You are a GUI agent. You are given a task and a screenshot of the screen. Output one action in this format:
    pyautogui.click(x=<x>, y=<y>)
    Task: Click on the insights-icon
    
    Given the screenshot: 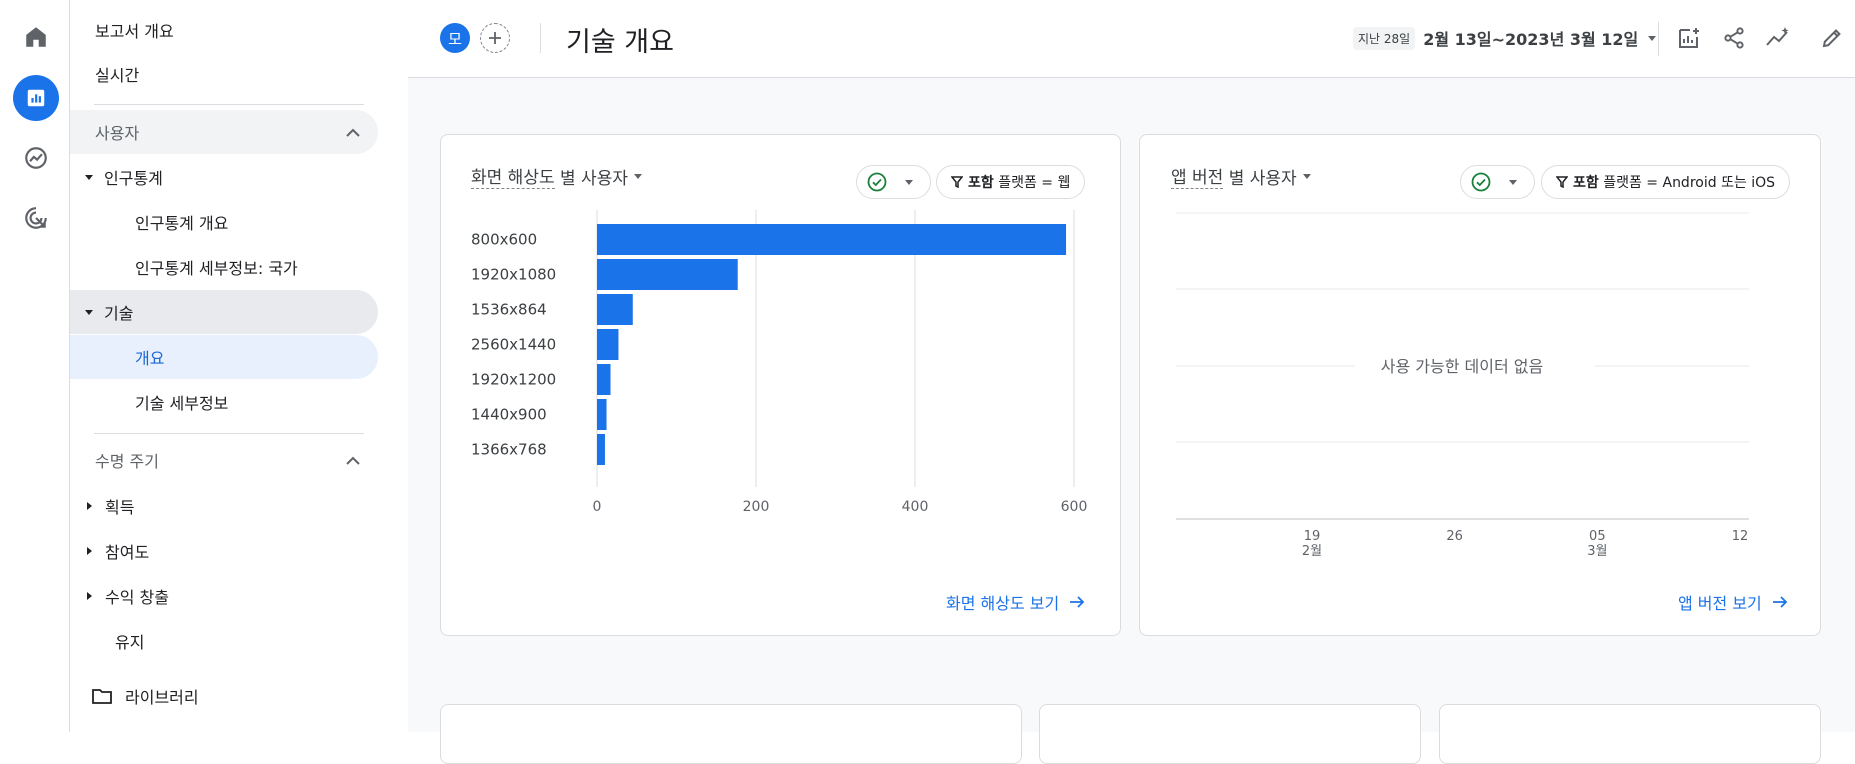 What is the action you would take?
    pyautogui.click(x=1778, y=38)
    